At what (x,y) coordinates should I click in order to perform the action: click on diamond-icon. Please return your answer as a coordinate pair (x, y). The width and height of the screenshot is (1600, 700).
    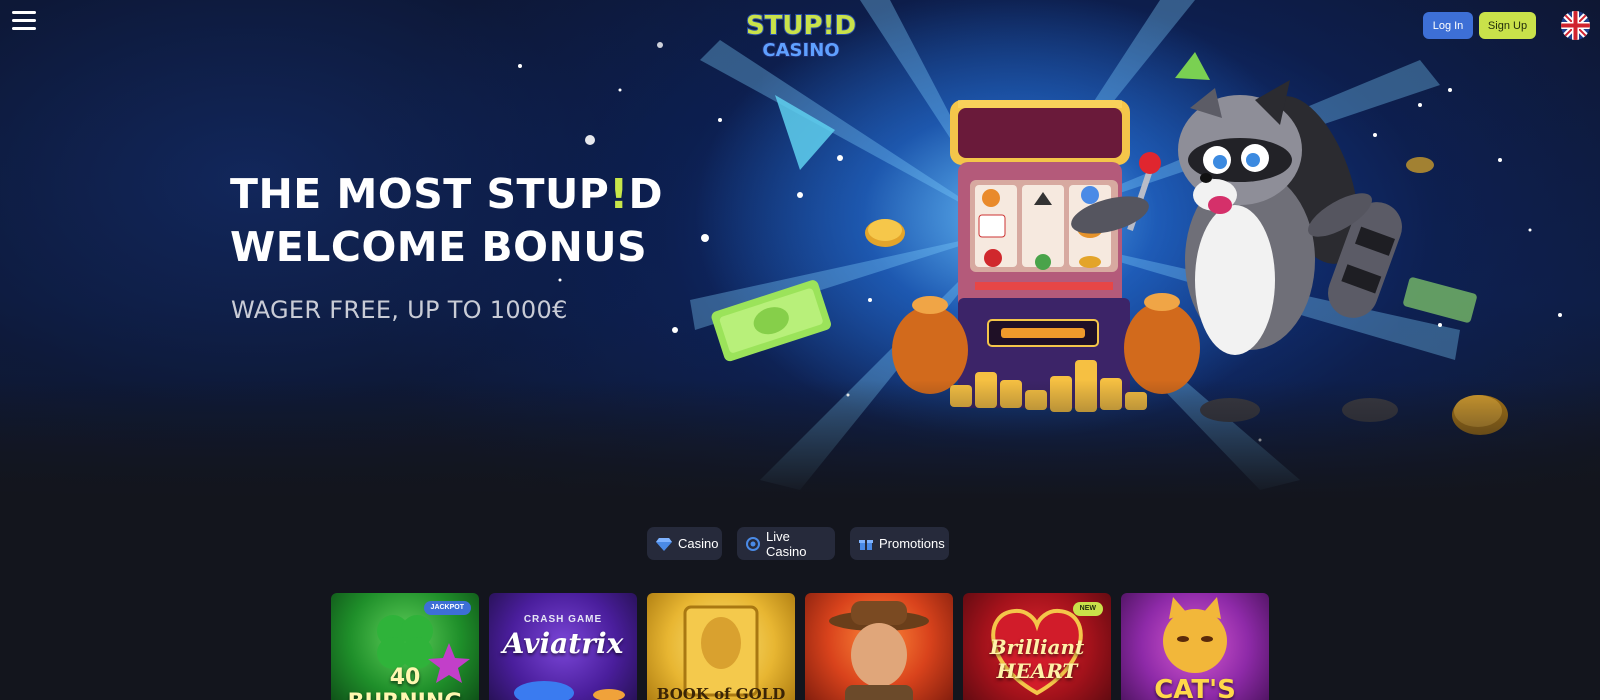
    Looking at the image, I should click on (664, 544).